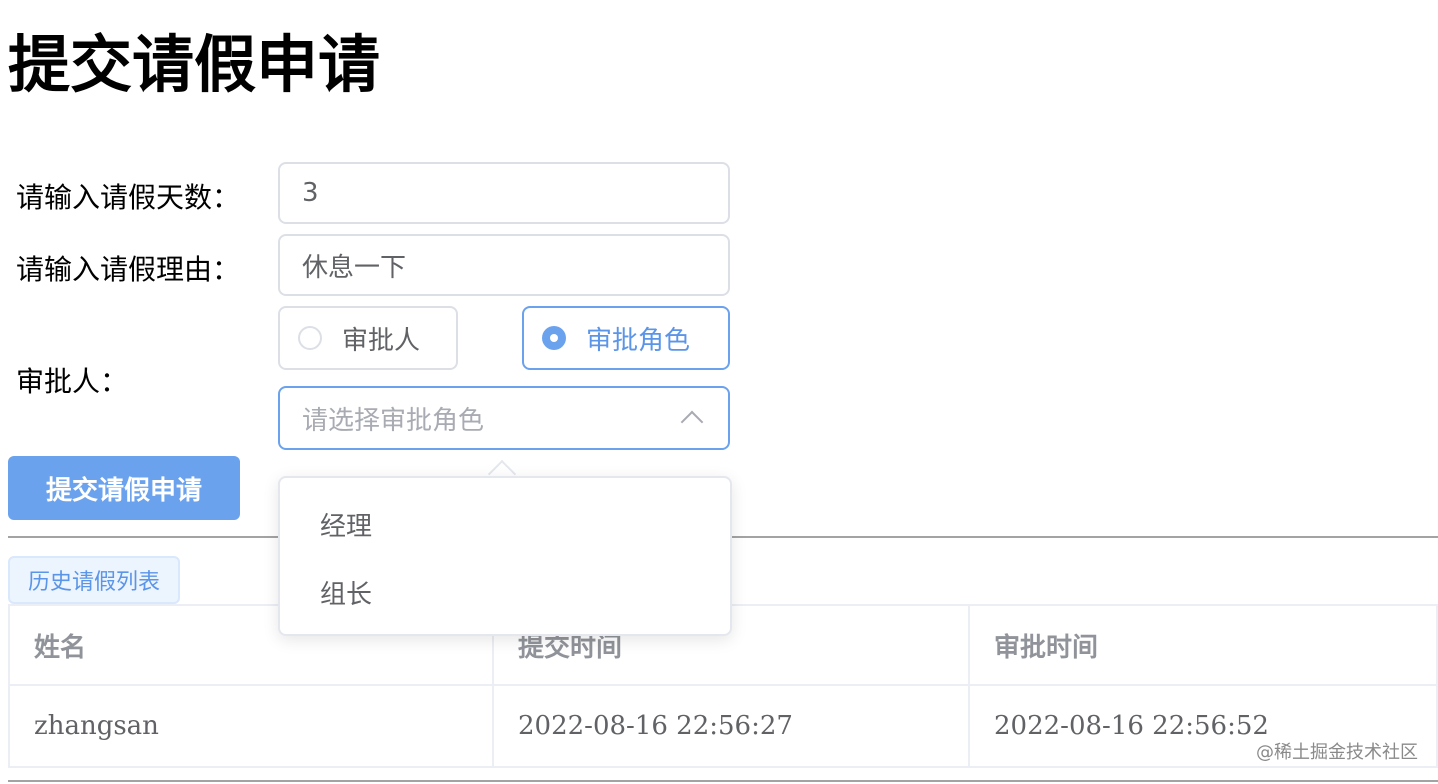 The height and width of the screenshot is (784, 1438). What do you see at coordinates (194, 64) in the screenshot?
I see `page-title: 提交请假申请` at bounding box center [194, 64].